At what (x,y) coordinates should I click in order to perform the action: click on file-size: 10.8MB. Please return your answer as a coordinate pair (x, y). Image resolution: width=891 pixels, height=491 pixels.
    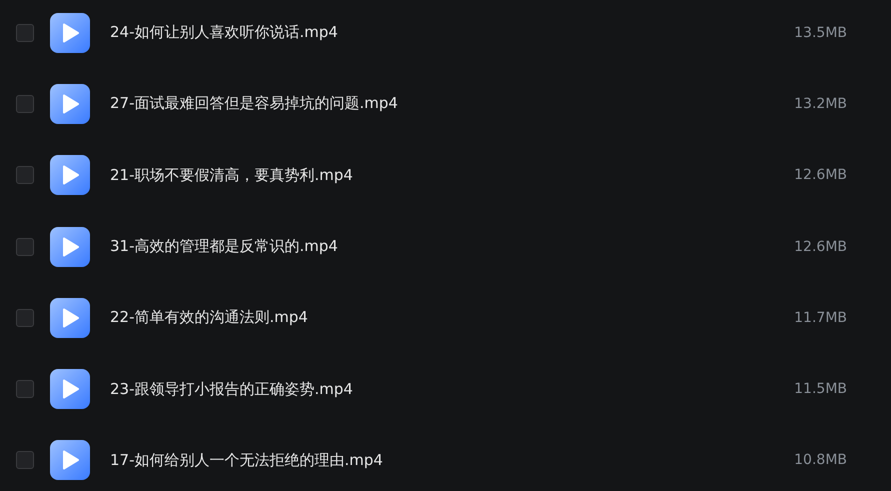
    Looking at the image, I should click on (820, 460).